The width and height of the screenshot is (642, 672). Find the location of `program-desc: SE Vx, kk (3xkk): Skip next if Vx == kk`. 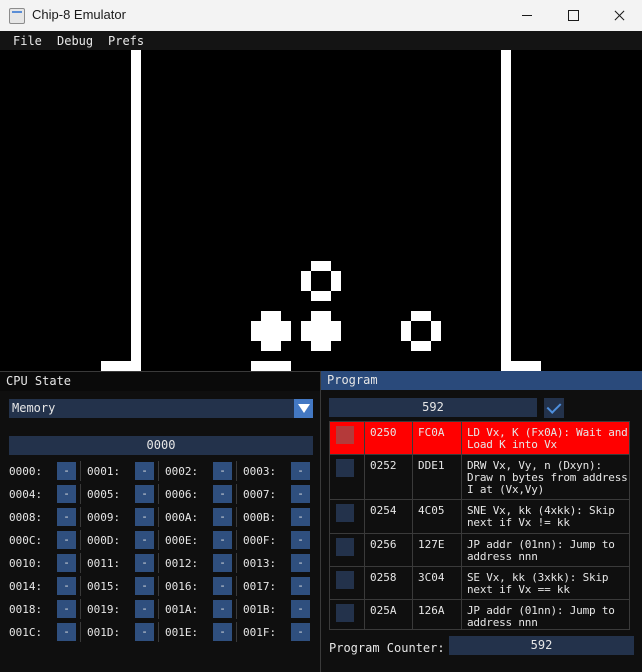

program-desc: SE Vx, kk (3xkk): Skip next if Vx == kk is located at coordinates (541, 583).